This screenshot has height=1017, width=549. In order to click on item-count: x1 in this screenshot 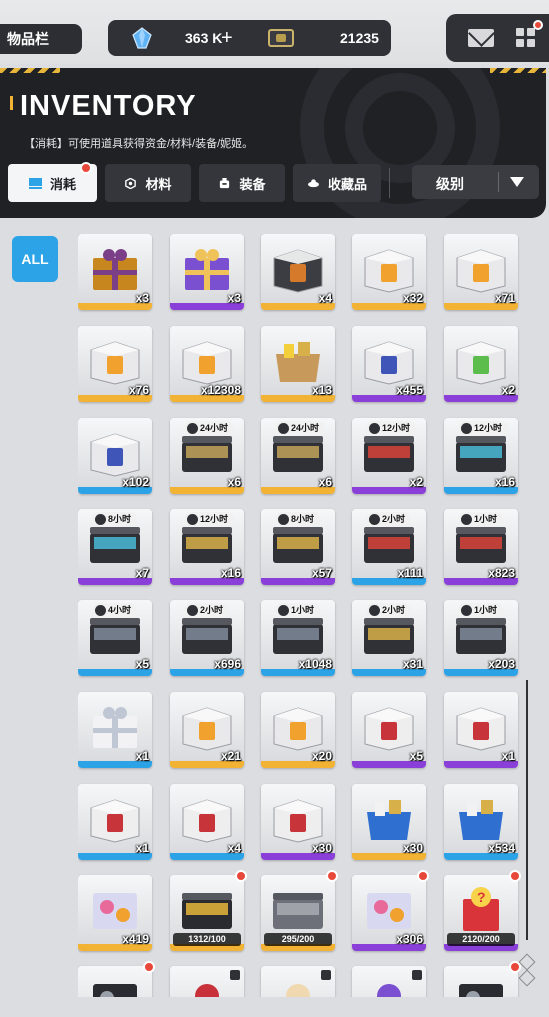, I will do `click(142, 848)`.